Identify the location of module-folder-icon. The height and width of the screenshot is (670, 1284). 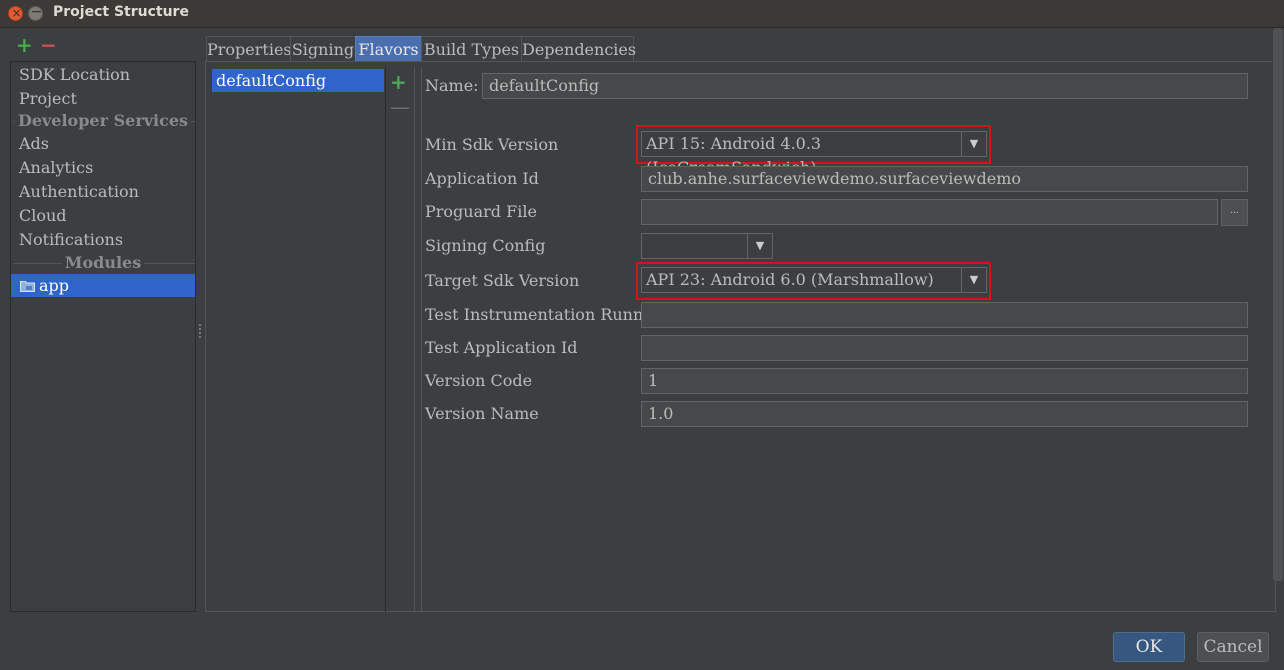
(27, 286).